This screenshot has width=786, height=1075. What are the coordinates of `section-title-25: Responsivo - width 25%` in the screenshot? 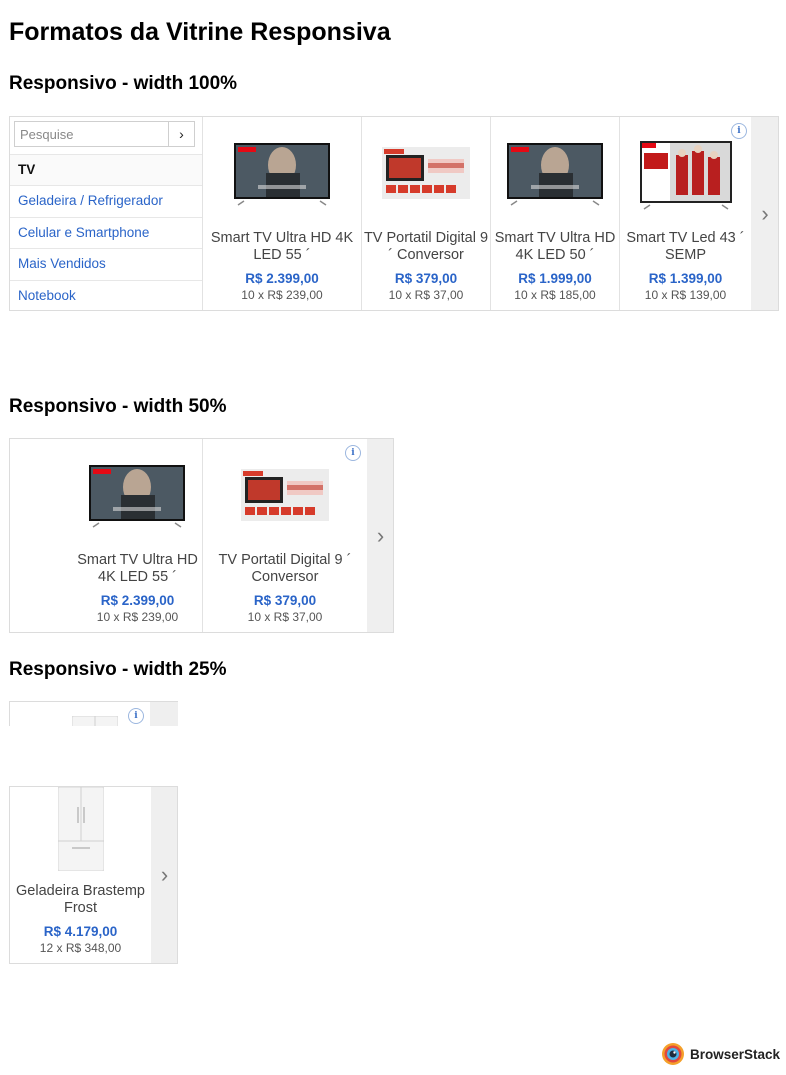 It's located at (118, 669).